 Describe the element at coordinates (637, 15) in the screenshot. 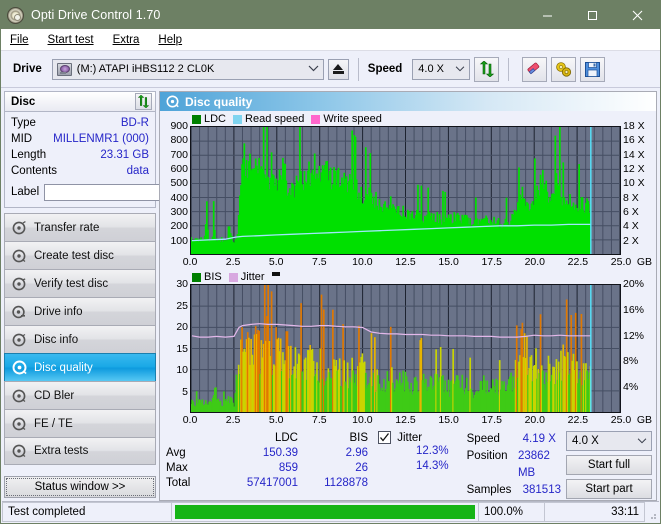

I see `close-icon` at that location.